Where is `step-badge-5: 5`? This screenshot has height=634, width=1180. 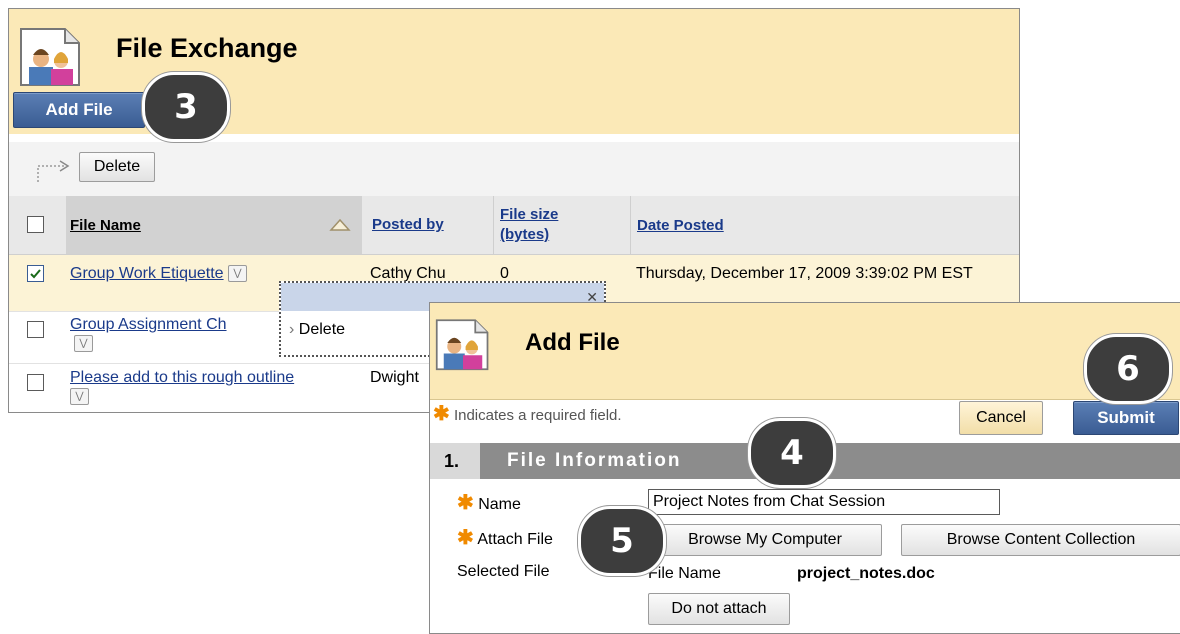 step-badge-5: 5 is located at coordinates (622, 541).